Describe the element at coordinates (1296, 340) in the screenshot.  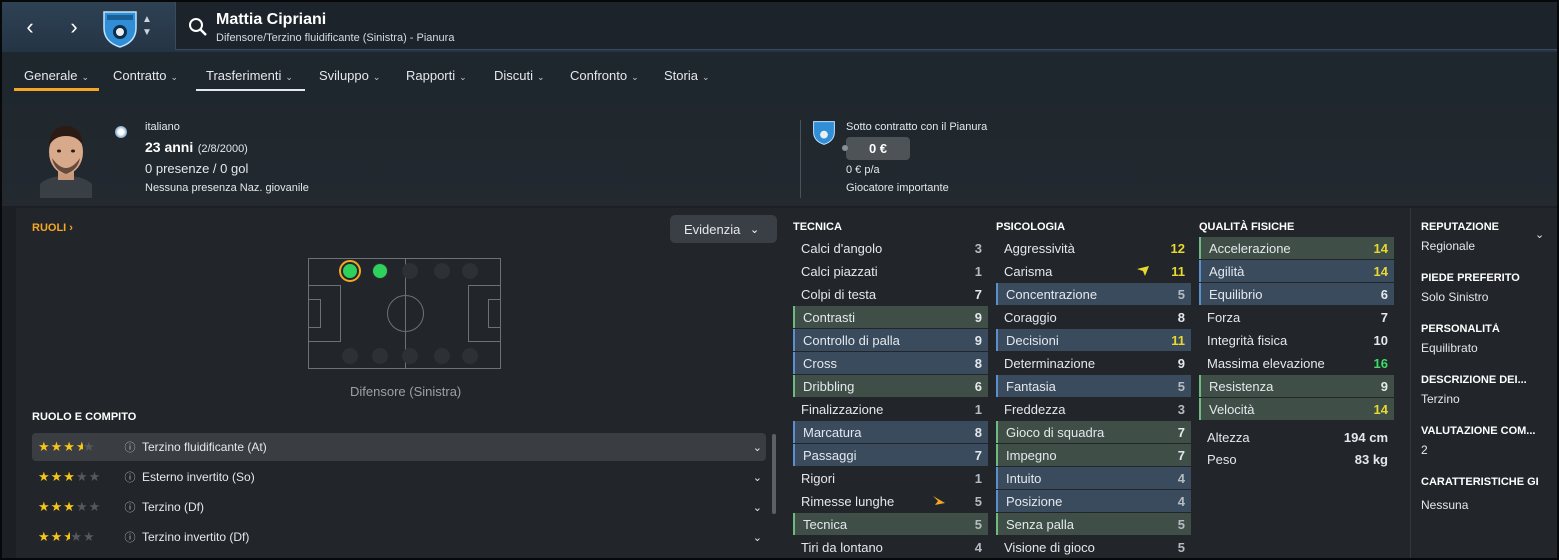
I see `attribute-row: Integrità fisica 10` at that location.